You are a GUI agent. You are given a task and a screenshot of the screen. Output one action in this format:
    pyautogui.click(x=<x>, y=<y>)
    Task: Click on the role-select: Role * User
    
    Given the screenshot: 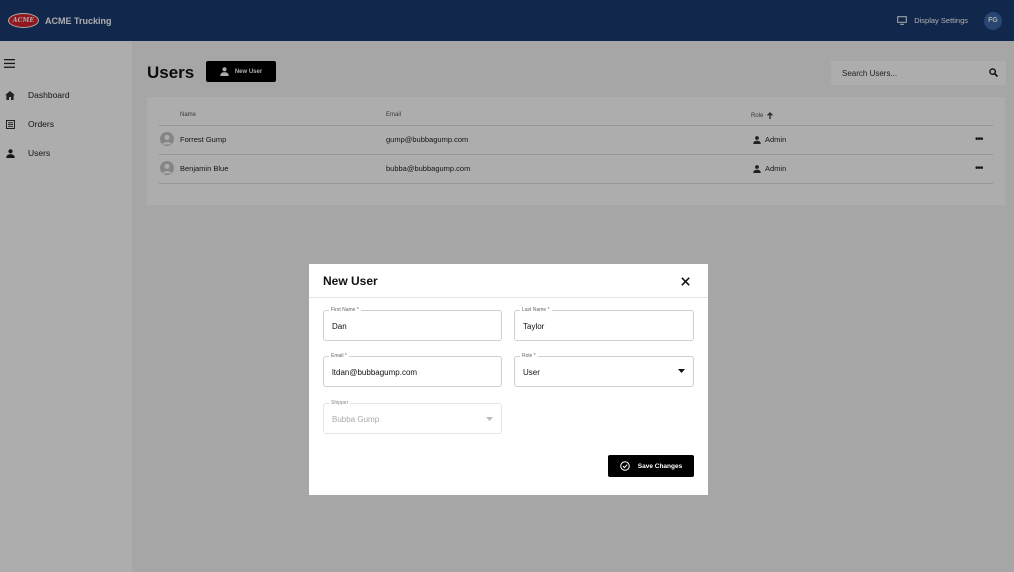 What is the action you would take?
    pyautogui.click(x=604, y=370)
    